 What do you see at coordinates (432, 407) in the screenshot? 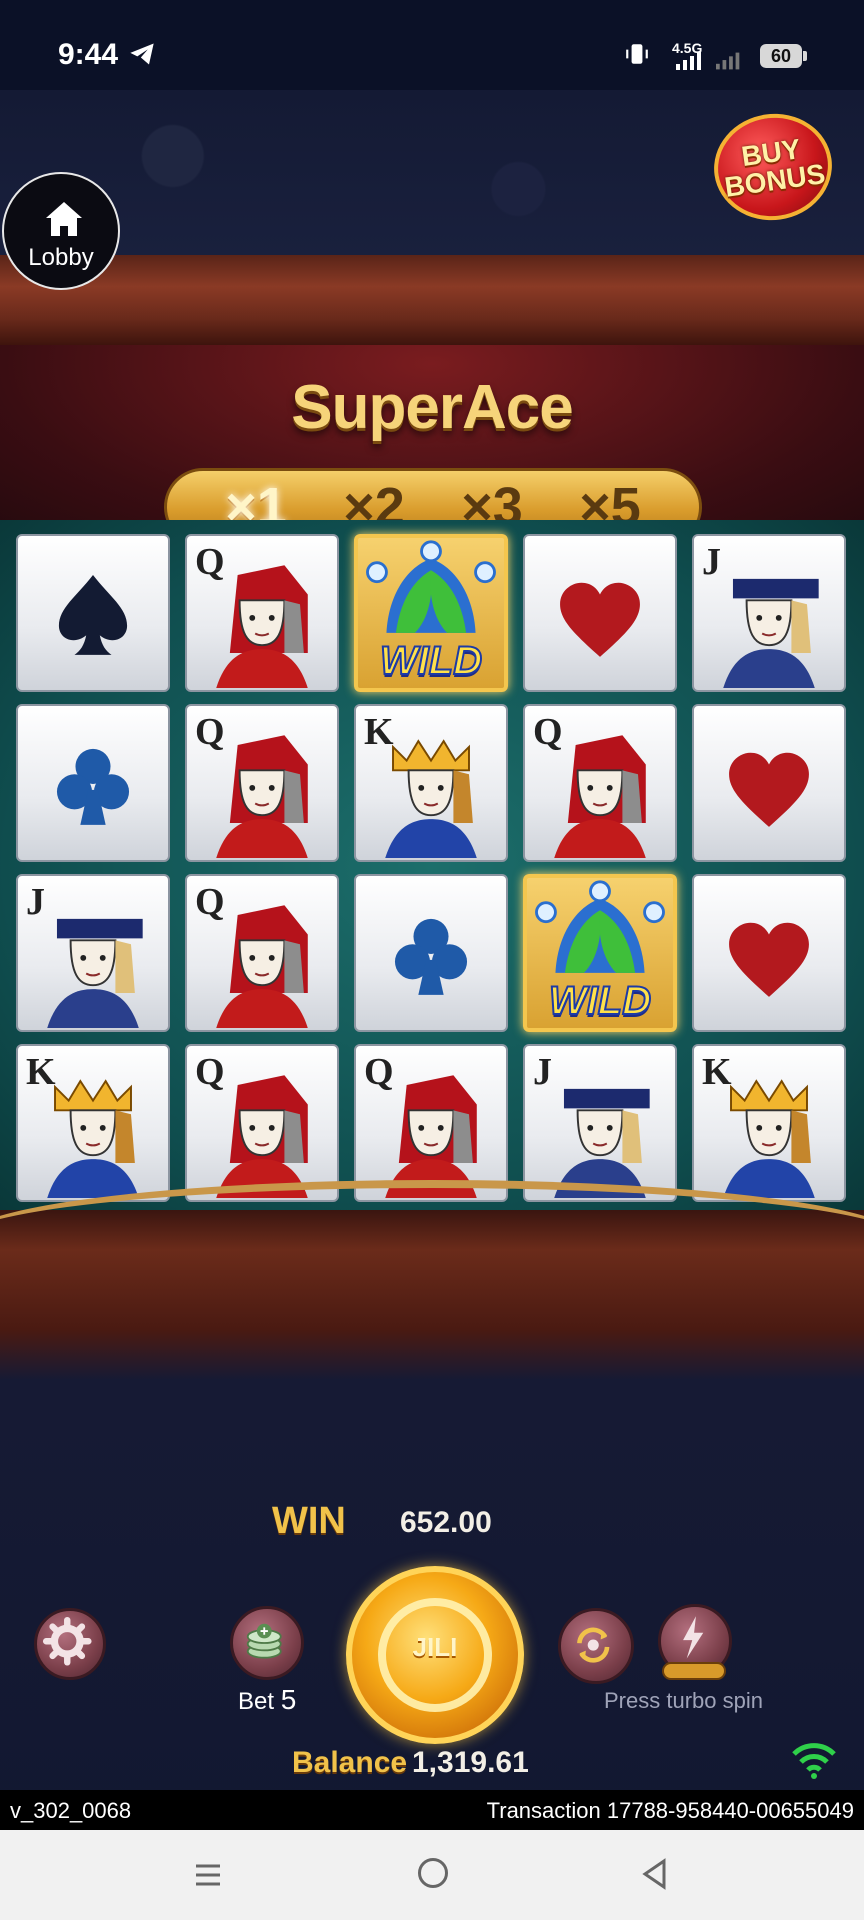
I see `game-title: SuperAce` at bounding box center [432, 407].